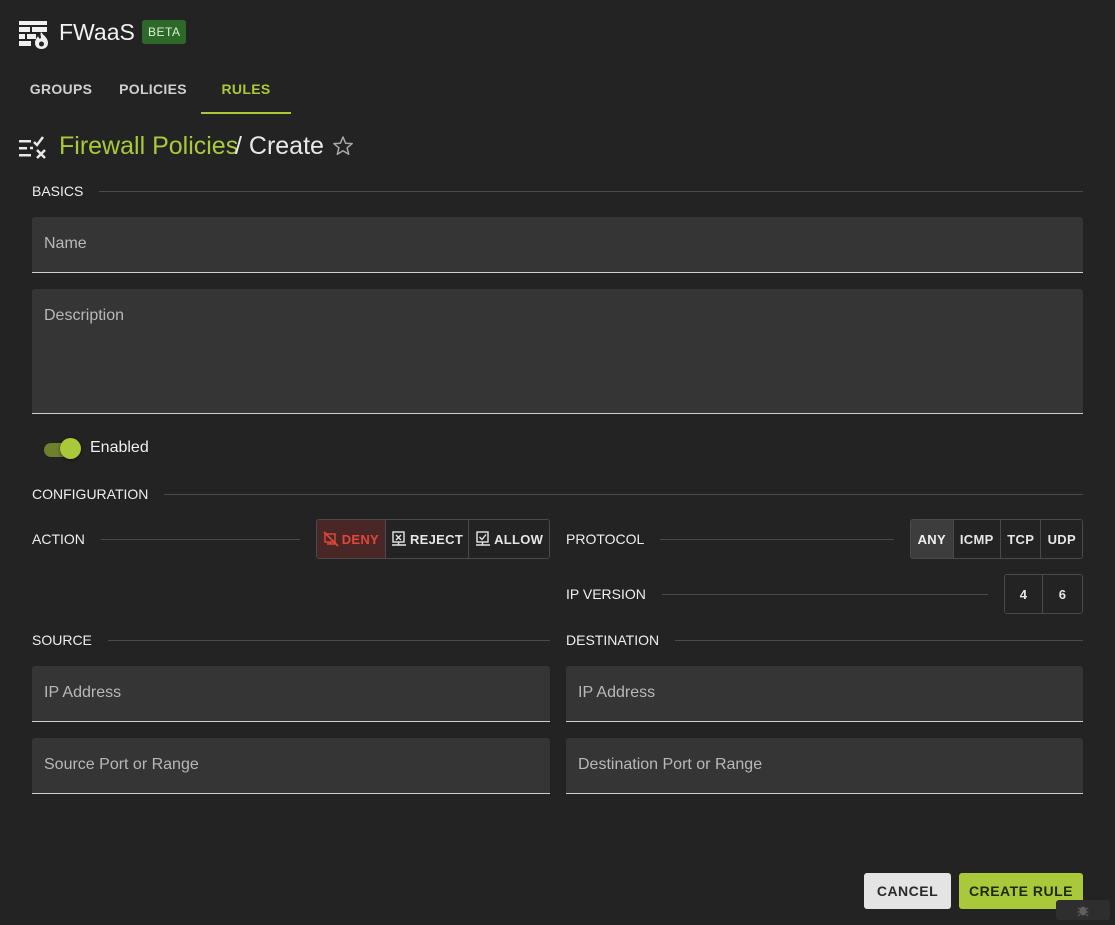 The height and width of the screenshot is (925, 1115). I want to click on tab-policies: POLICIES, so click(153, 91).